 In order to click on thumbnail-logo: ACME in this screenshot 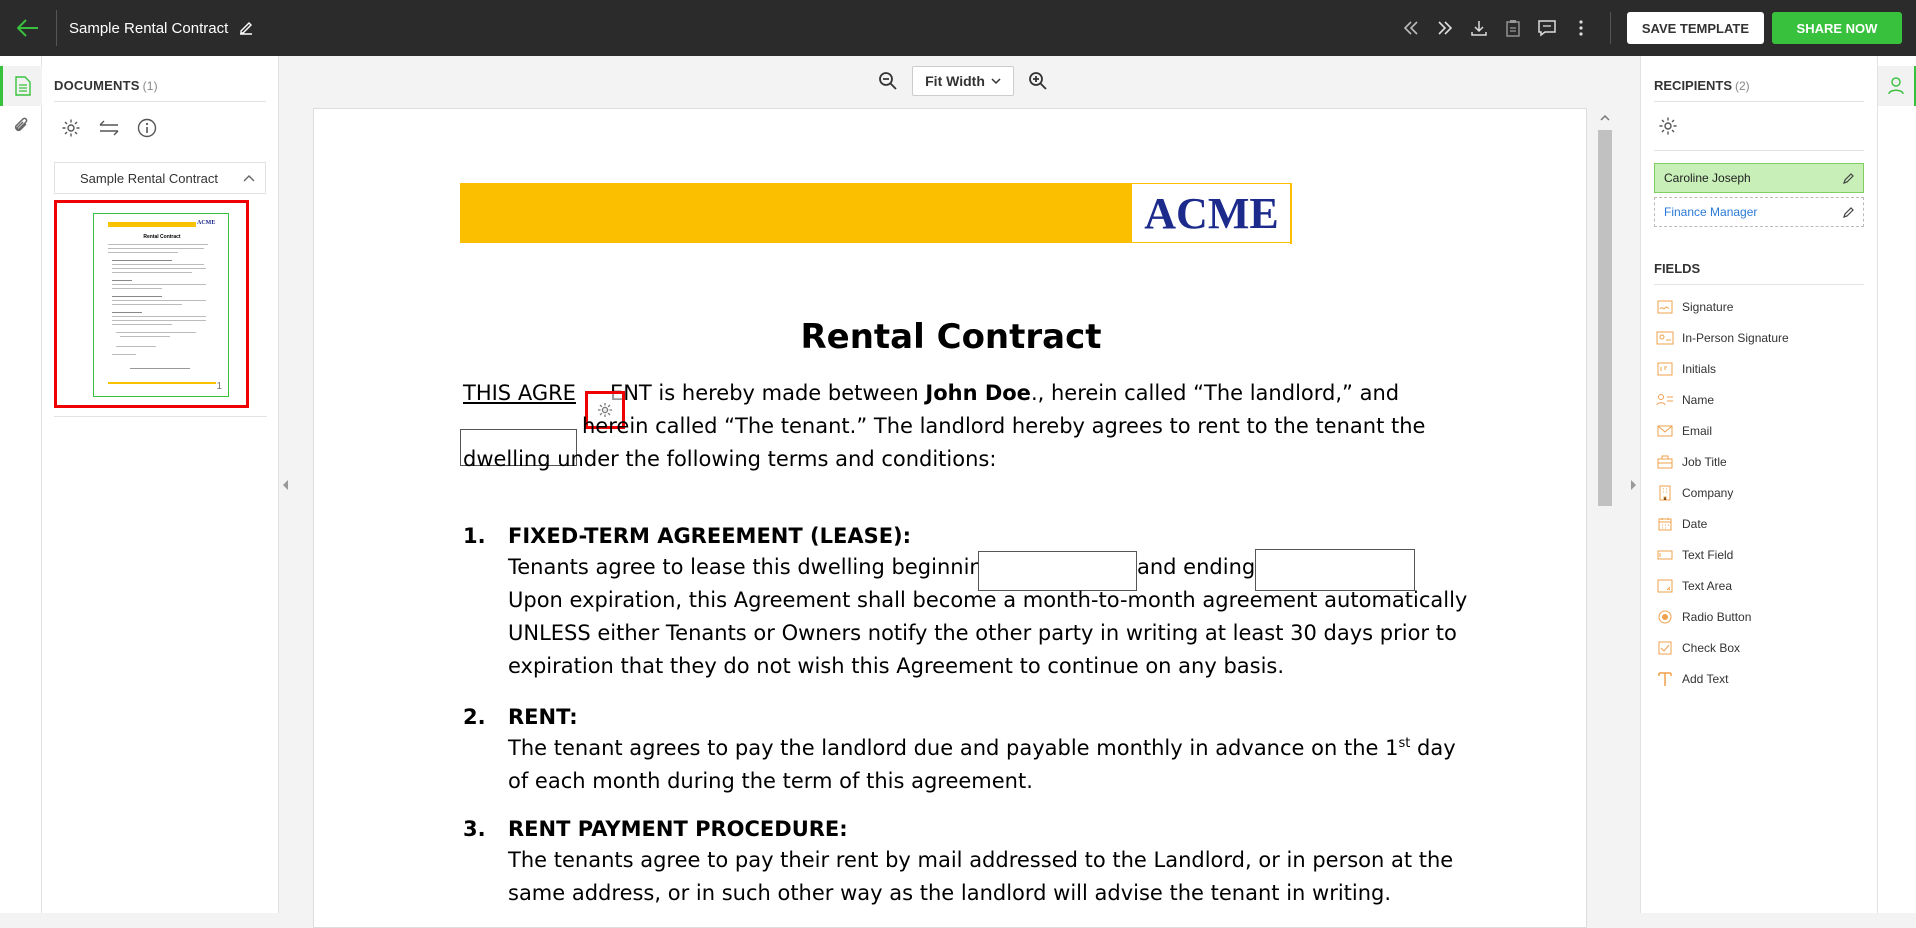, I will do `click(206, 223)`.